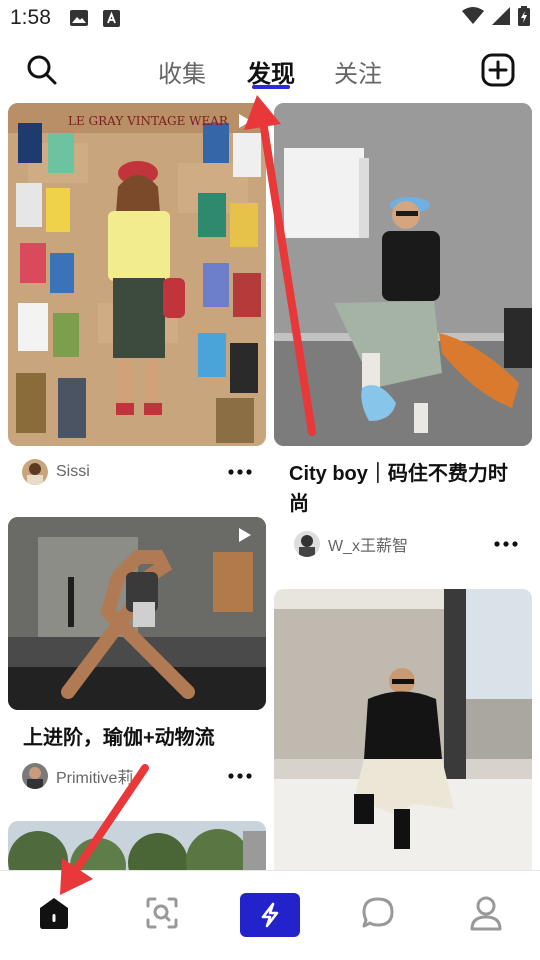 The width and height of the screenshot is (540, 960). I want to click on gallery-icon, so click(79, 18).